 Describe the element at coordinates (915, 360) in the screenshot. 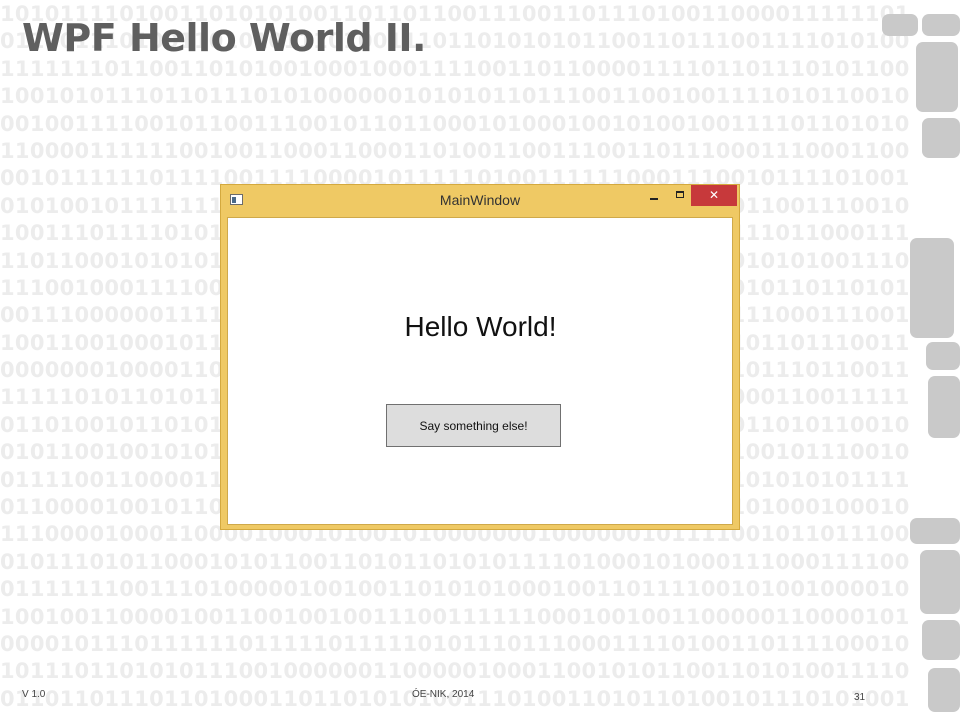

I see `decorative-tiles` at that location.